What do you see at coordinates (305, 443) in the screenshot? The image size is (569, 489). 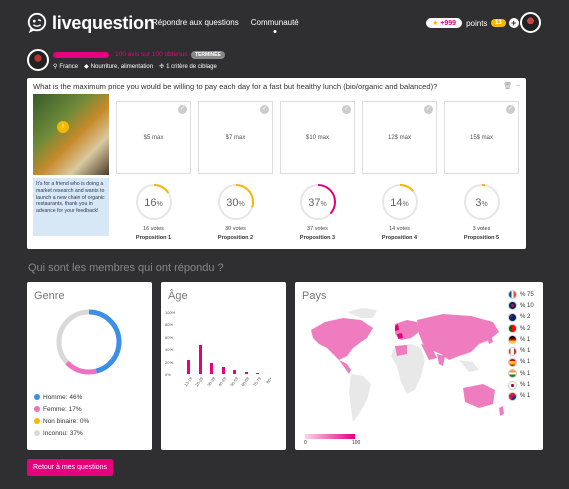 I see `map-scale-min: 0` at bounding box center [305, 443].